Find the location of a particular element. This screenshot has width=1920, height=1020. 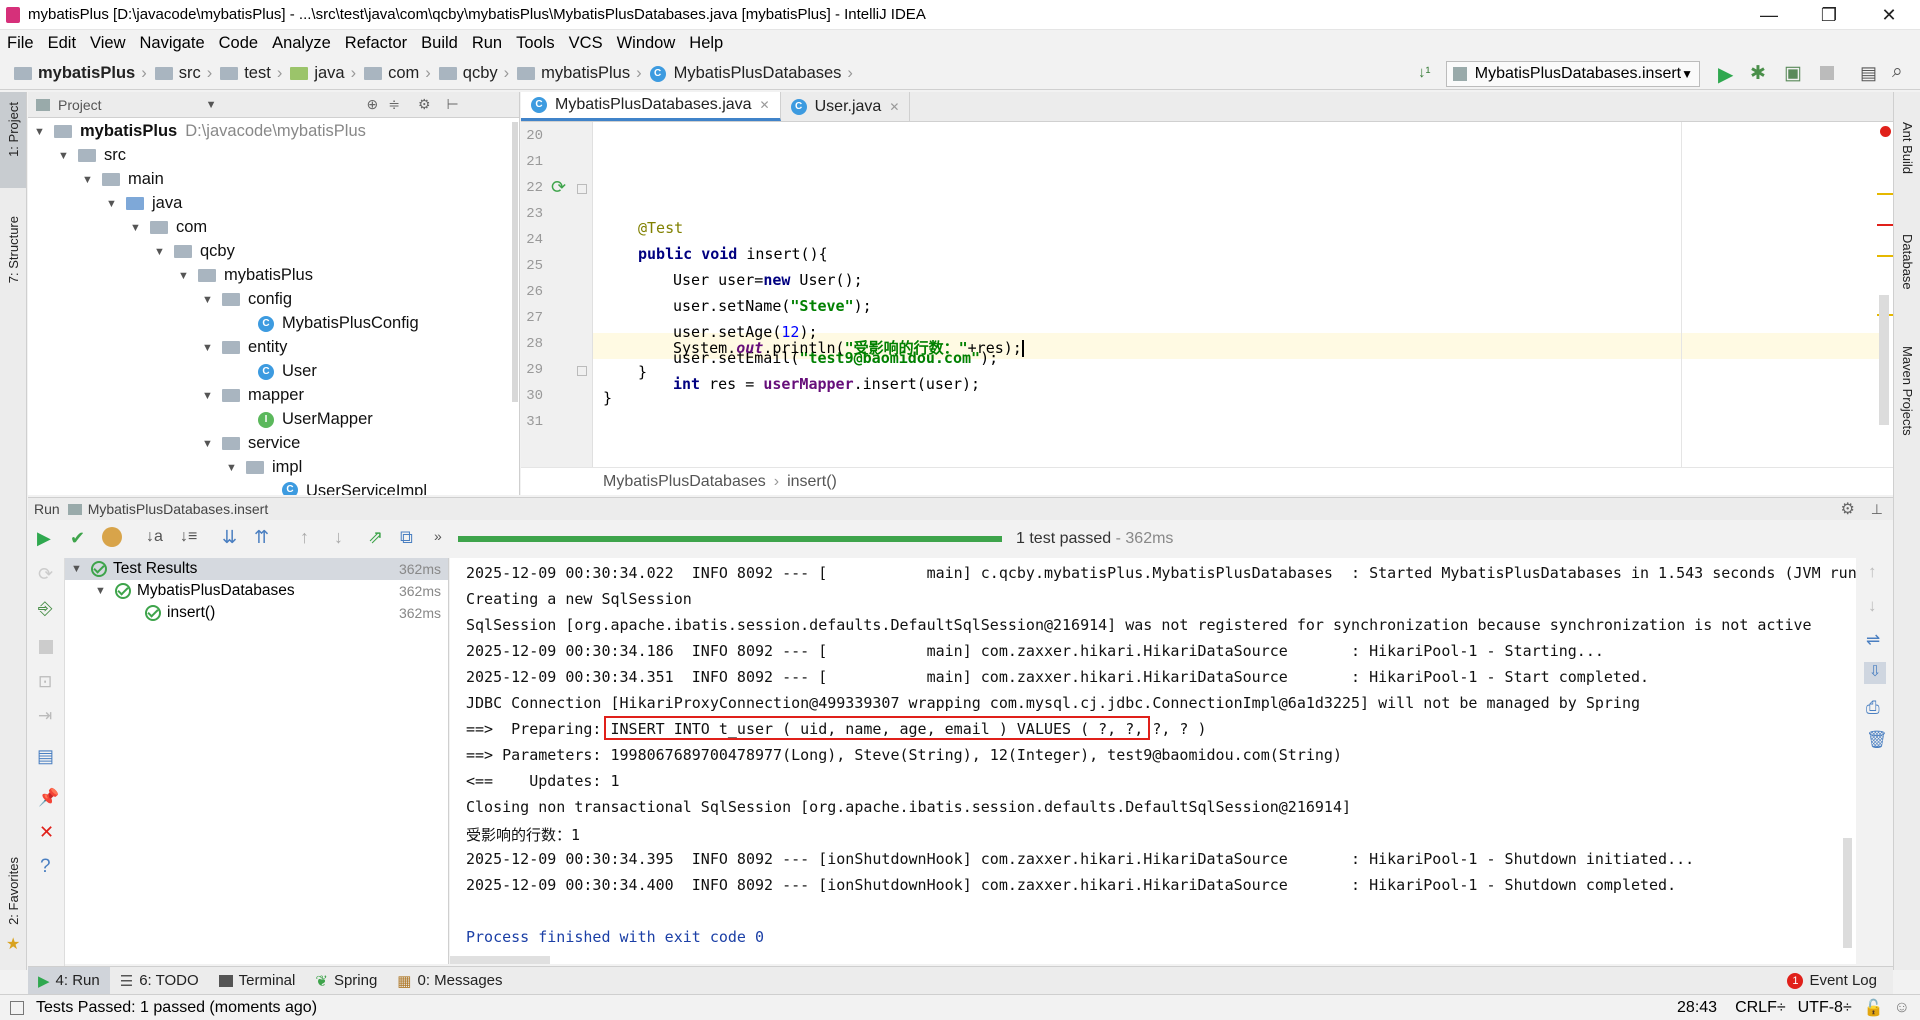

toggle-auto-test-icon: ⎆ is located at coordinates (45, 608).